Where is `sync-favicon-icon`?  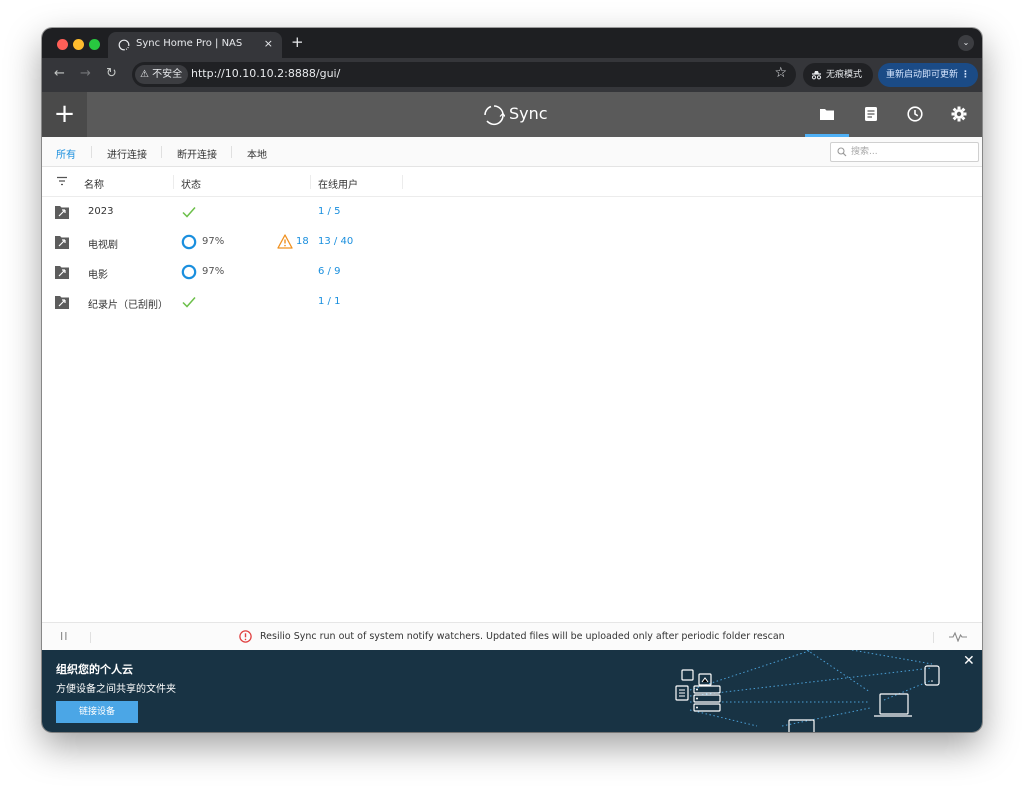 sync-favicon-icon is located at coordinates (124, 45).